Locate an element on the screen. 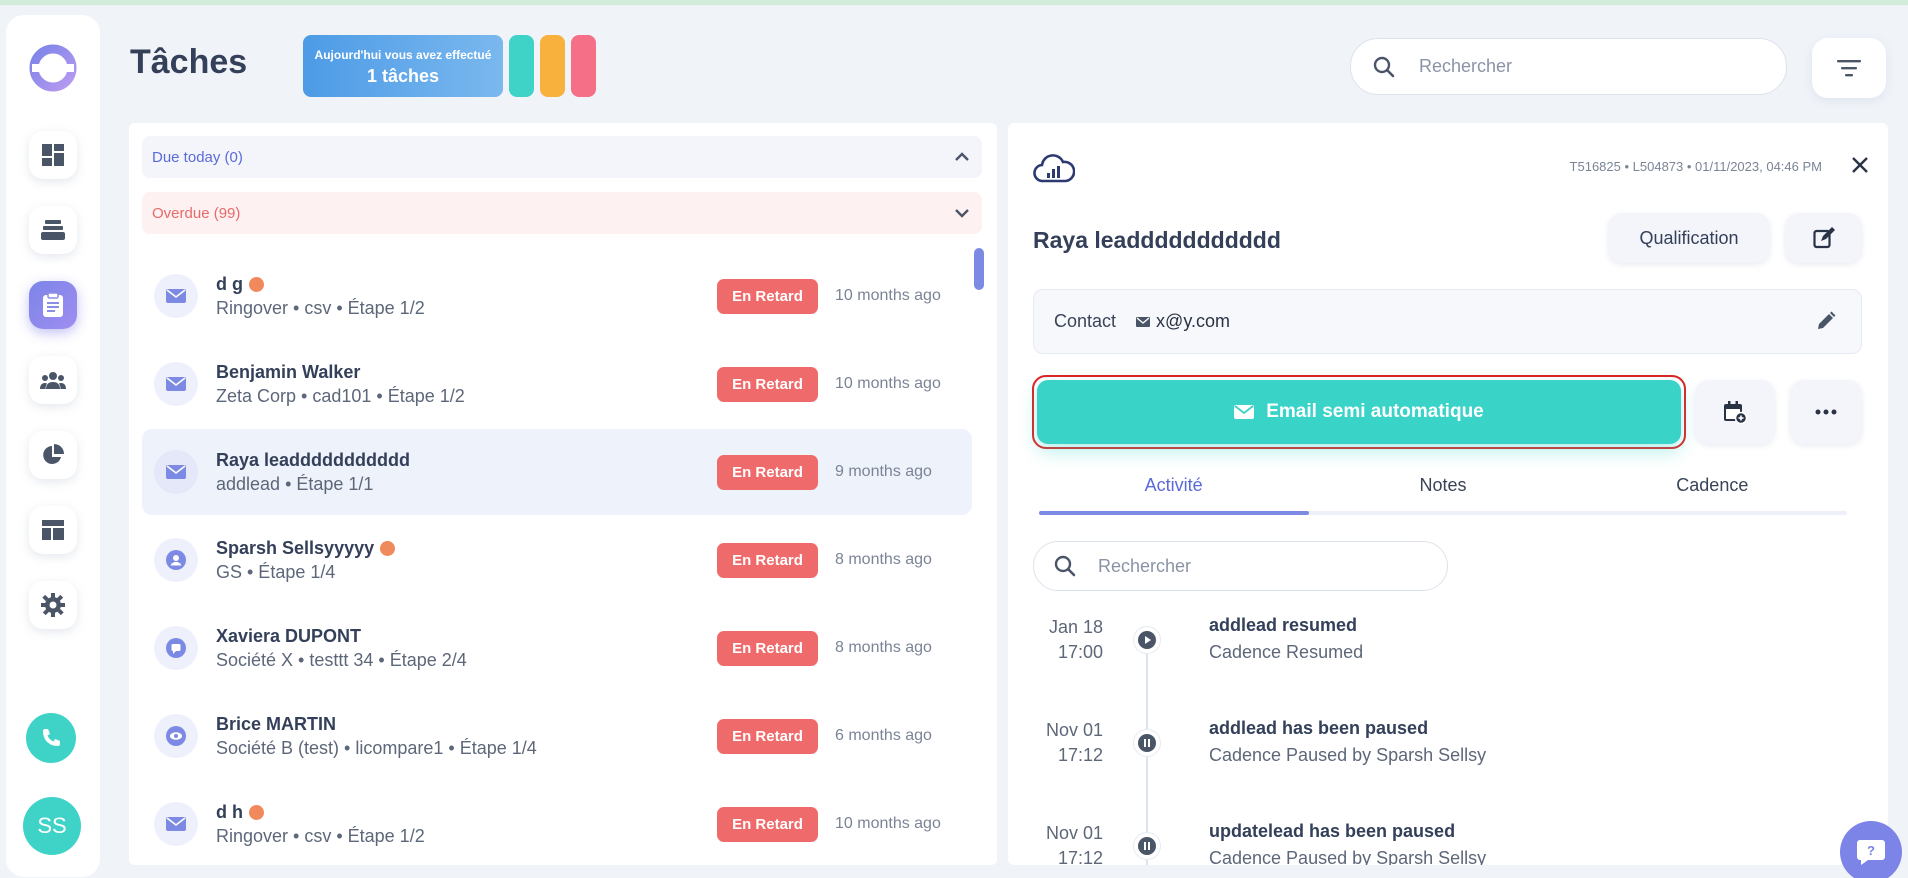  dashboard-icon is located at coordinates (53, 155).